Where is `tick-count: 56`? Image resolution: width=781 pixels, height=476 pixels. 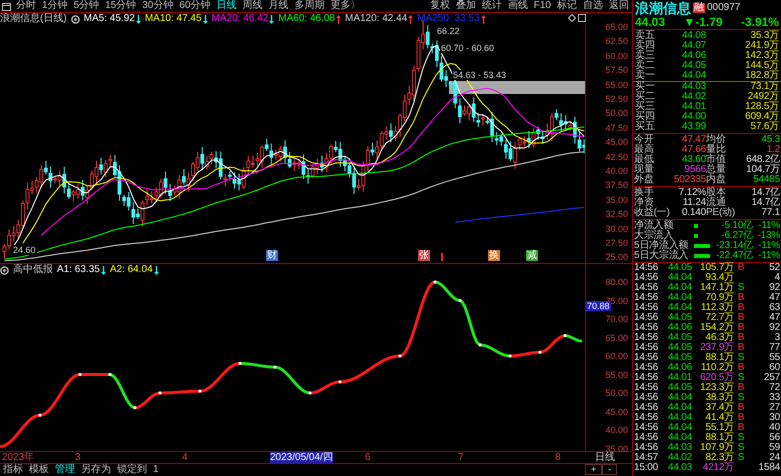 tick-count: 56 is located at coordinates (774, 438).